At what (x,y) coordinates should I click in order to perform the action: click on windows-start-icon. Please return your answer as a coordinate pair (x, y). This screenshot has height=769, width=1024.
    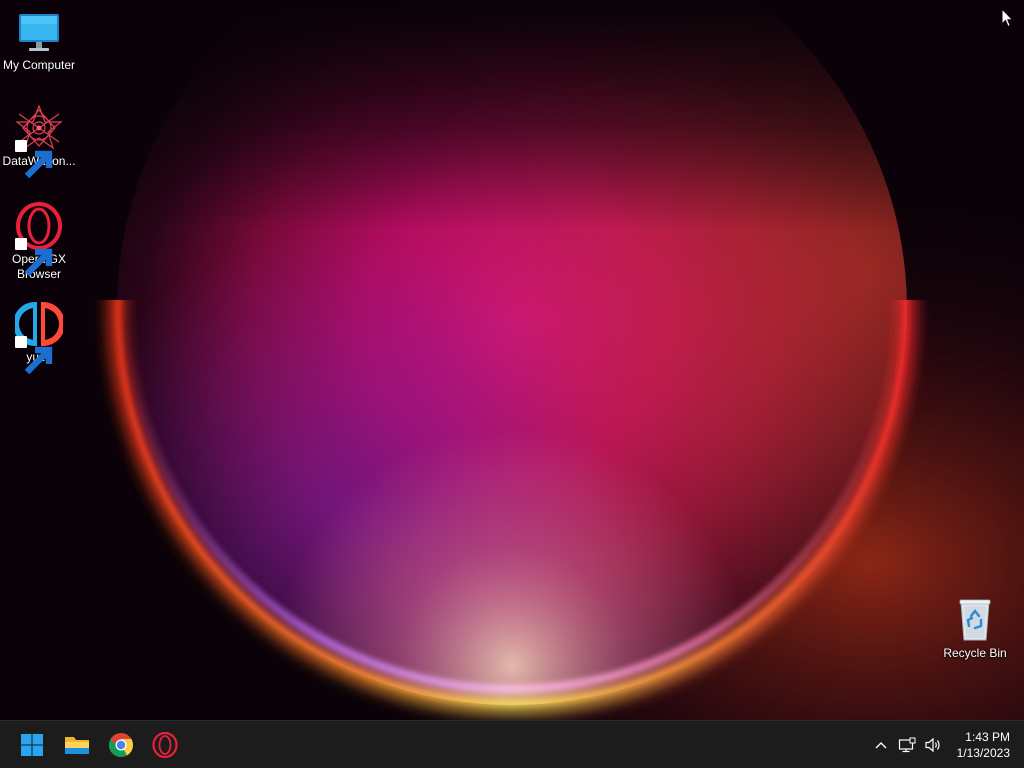
    Looking at the image, I should click on (32, 745).